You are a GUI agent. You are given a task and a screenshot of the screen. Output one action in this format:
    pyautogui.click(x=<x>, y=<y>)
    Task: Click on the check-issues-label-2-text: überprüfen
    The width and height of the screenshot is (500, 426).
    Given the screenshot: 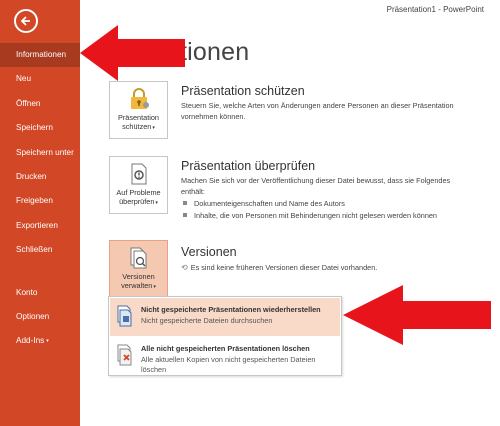 What is the action you would take?
    pyautogui.click(x=137, y=201)
    